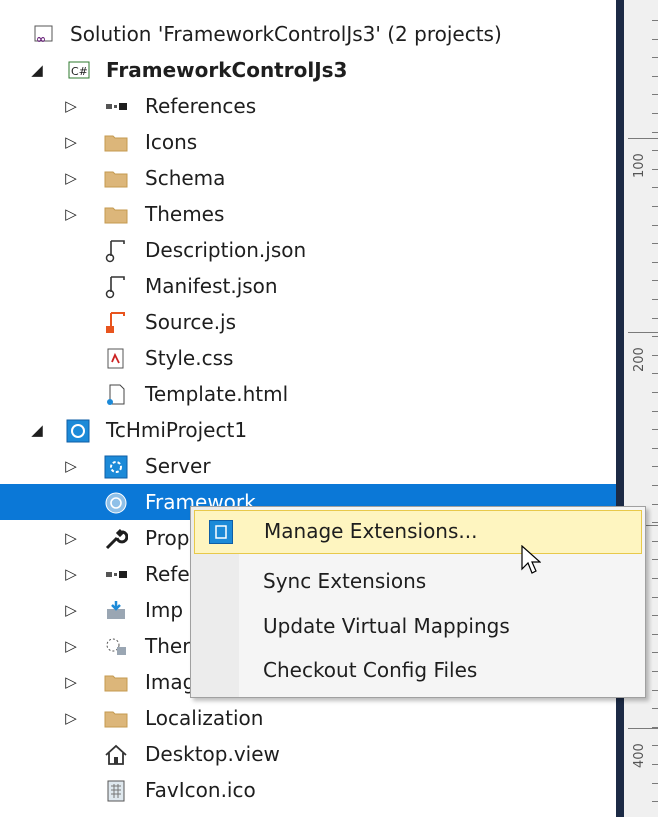  I want to click on tree-item-label: References, so click(201, 106).